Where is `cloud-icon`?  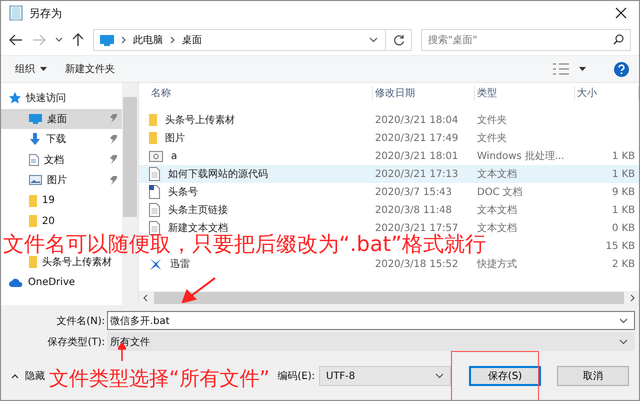
cloud-icon is located at coordinates (16, 283).